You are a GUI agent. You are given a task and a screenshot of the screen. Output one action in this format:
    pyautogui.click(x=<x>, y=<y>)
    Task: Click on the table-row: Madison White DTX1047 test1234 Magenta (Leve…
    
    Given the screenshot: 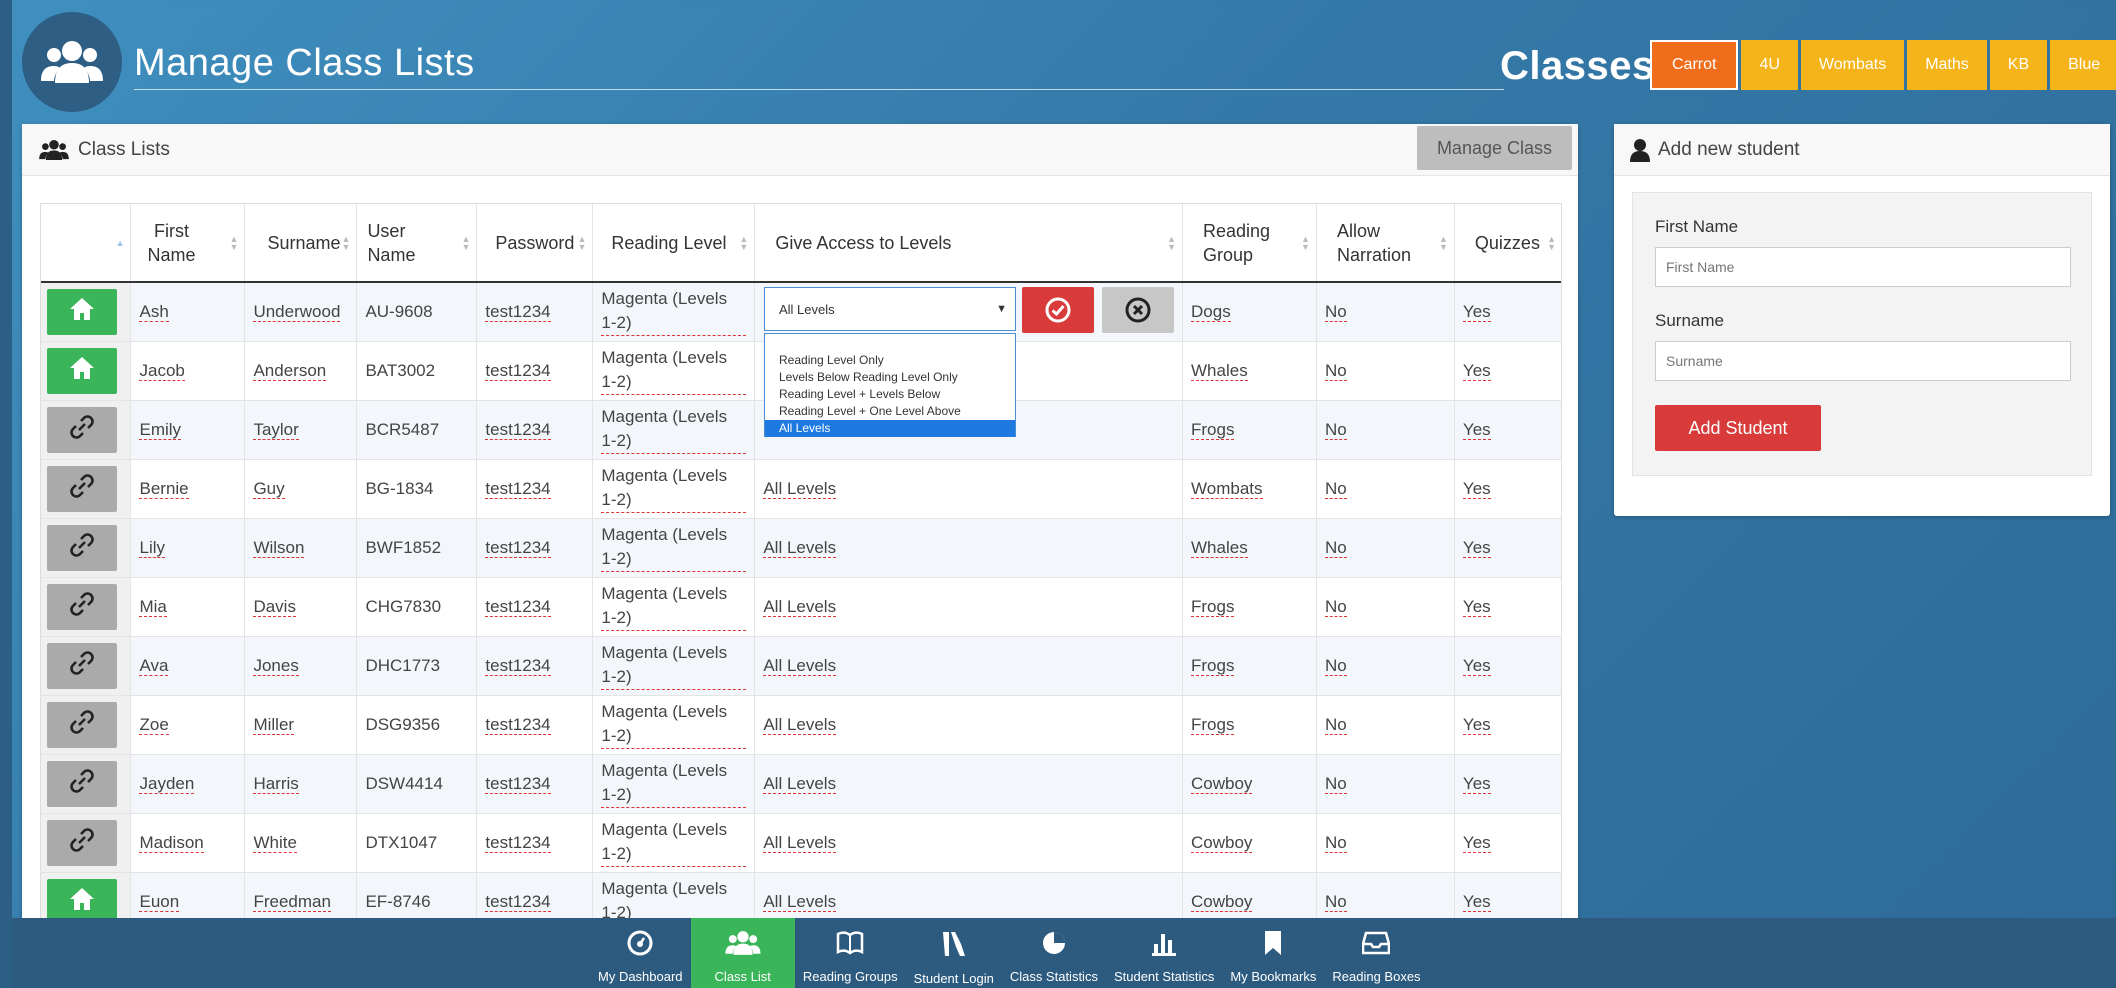 What is the action you would take?
    pyautogui.click(x=801, y=843)
    